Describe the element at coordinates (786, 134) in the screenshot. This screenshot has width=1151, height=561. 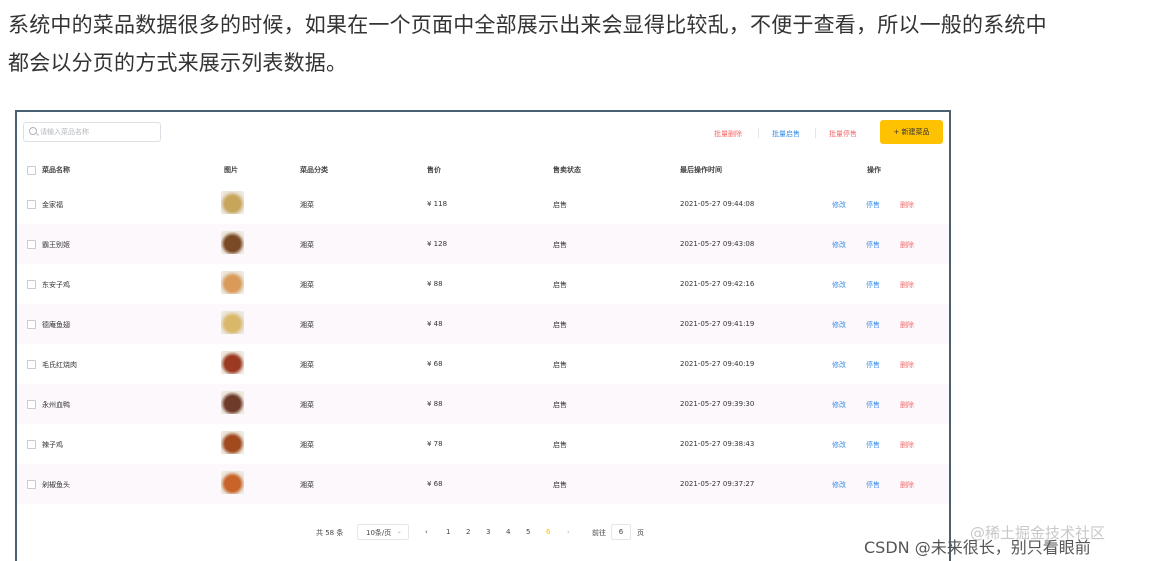
I see `batch-enable-button: 批量启售` at that location.